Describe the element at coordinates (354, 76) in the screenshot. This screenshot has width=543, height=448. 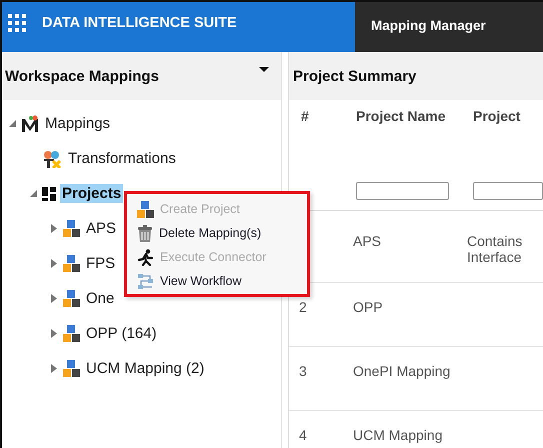
I see `panel-title: Project Summary` at that location.